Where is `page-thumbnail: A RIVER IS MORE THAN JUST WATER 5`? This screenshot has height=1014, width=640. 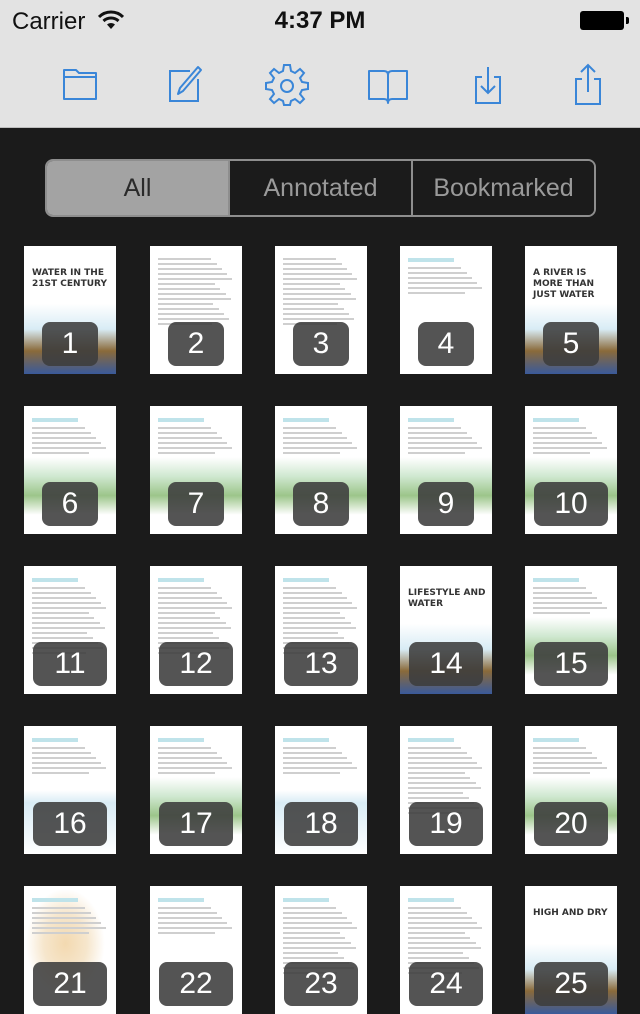
page-thumbnail: A RIVER IS MORE THAN JUST WATER 5 is located at coordinates (571, 310).